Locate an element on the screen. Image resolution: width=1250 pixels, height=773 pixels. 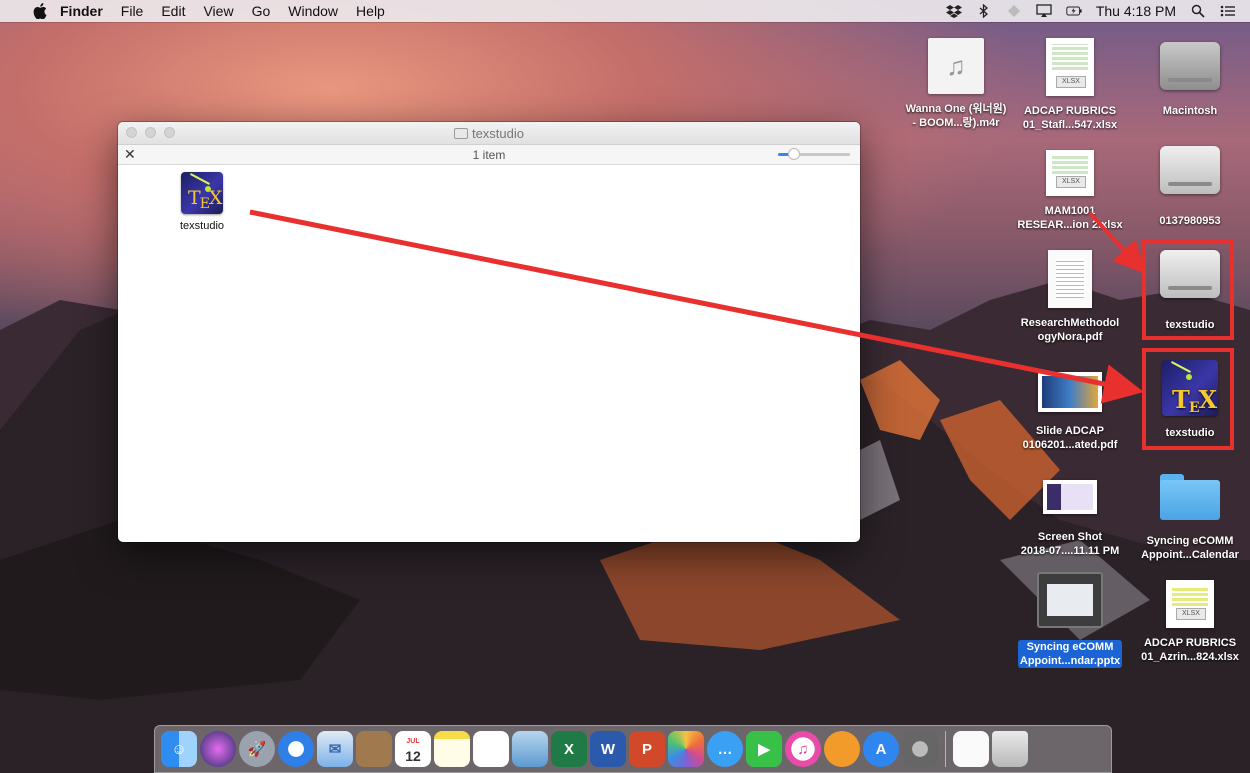
menu-extras: Thu 4:18 PM is located at coordinates (1090, 11).